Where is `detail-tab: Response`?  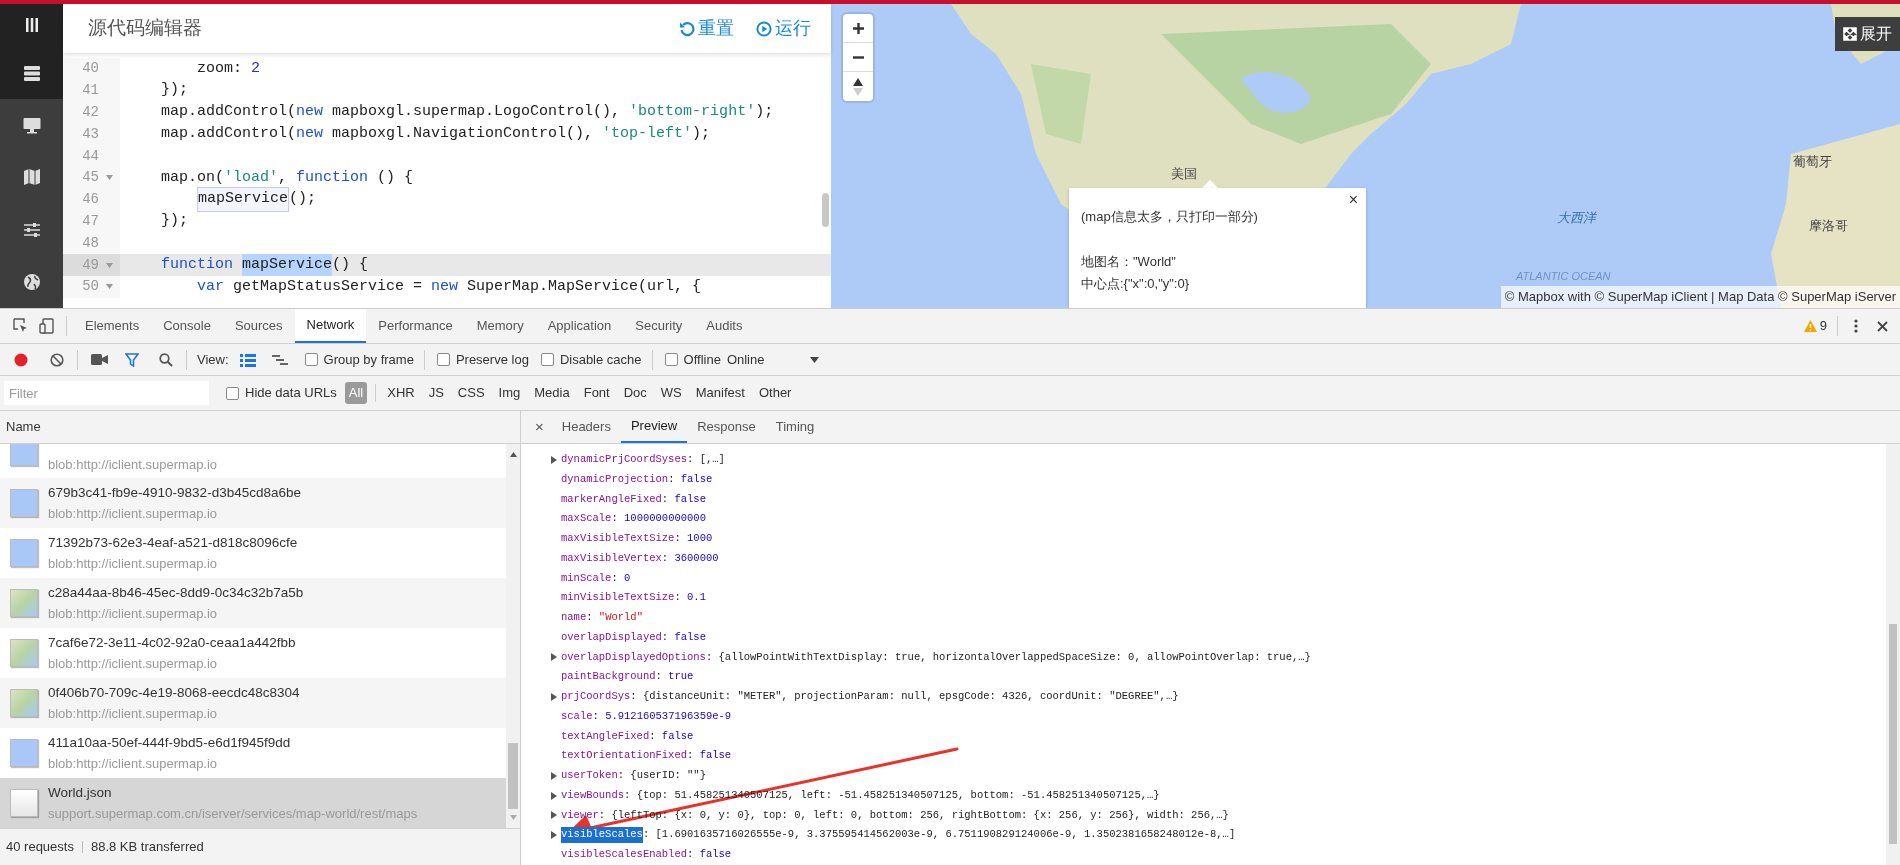 detail-tab: Response is located at coordinates (726, 427).